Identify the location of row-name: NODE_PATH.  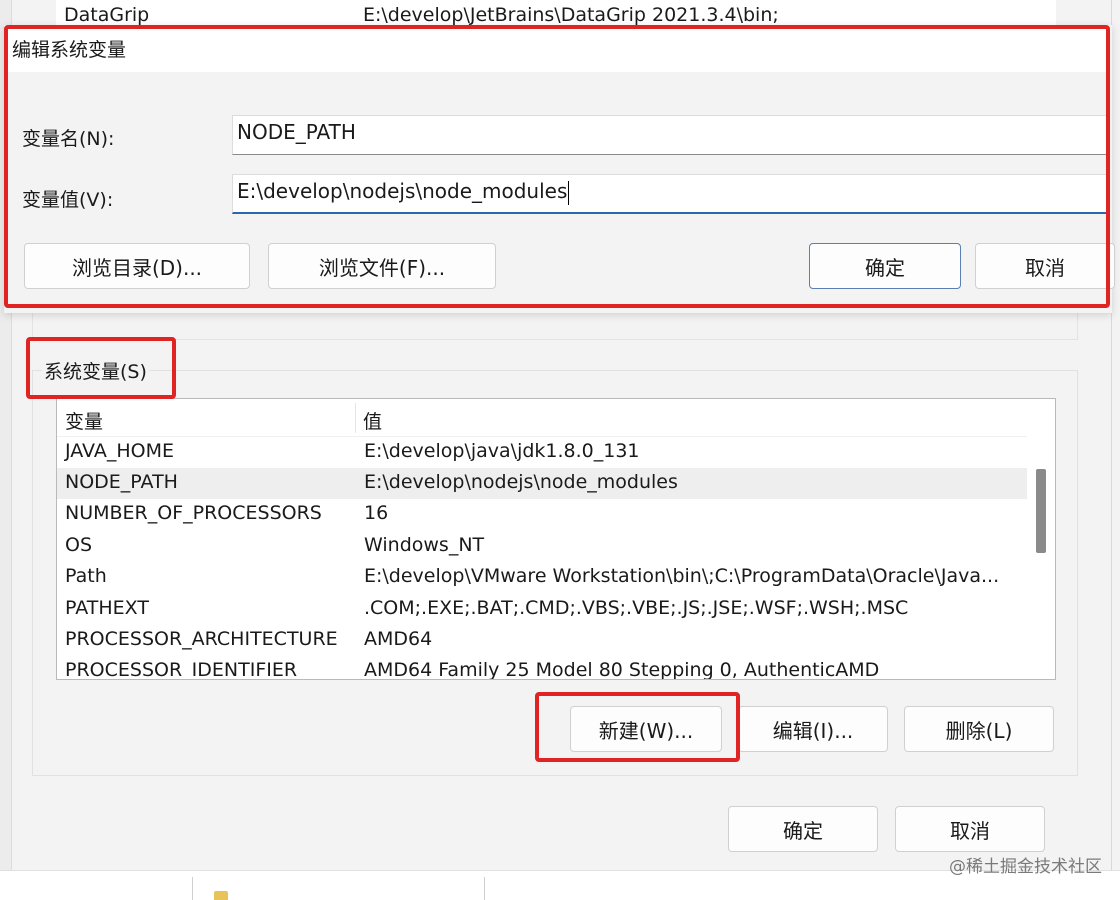
(121, 482).